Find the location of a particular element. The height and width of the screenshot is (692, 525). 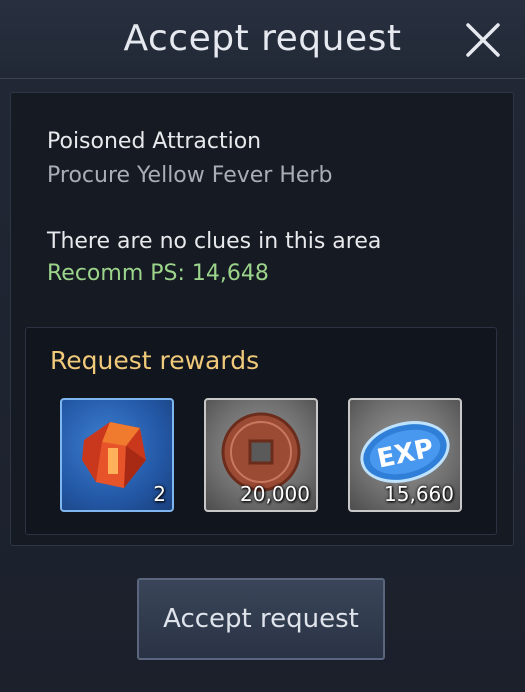

close-icon is located at coordinates (483, 40).